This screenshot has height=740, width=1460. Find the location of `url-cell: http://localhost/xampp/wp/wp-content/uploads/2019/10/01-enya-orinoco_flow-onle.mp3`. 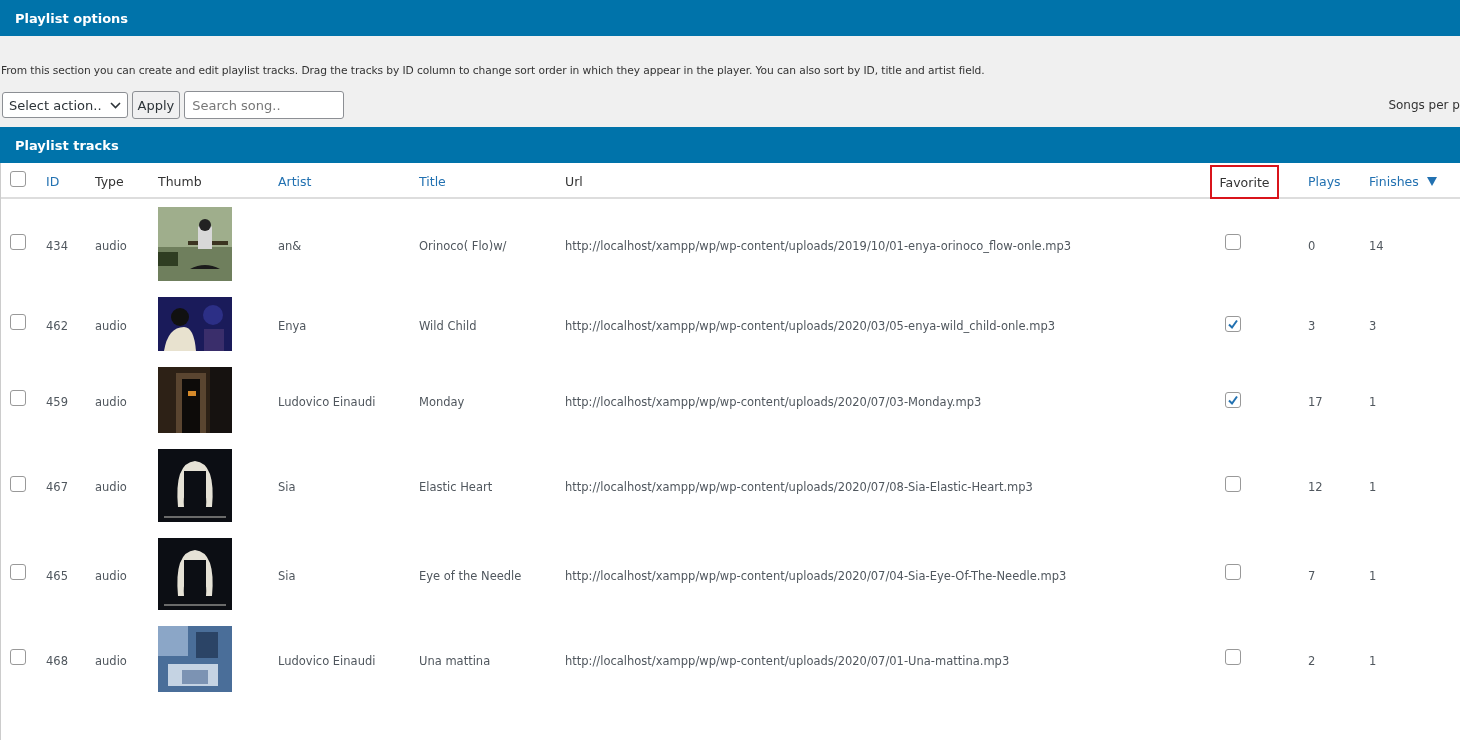

url-cell: http://localhost/xampp/wp/wp-content/uploads/2019/10/01-enya-orinoco_flow-onle.mp3 is located at coordinates (818, 245).